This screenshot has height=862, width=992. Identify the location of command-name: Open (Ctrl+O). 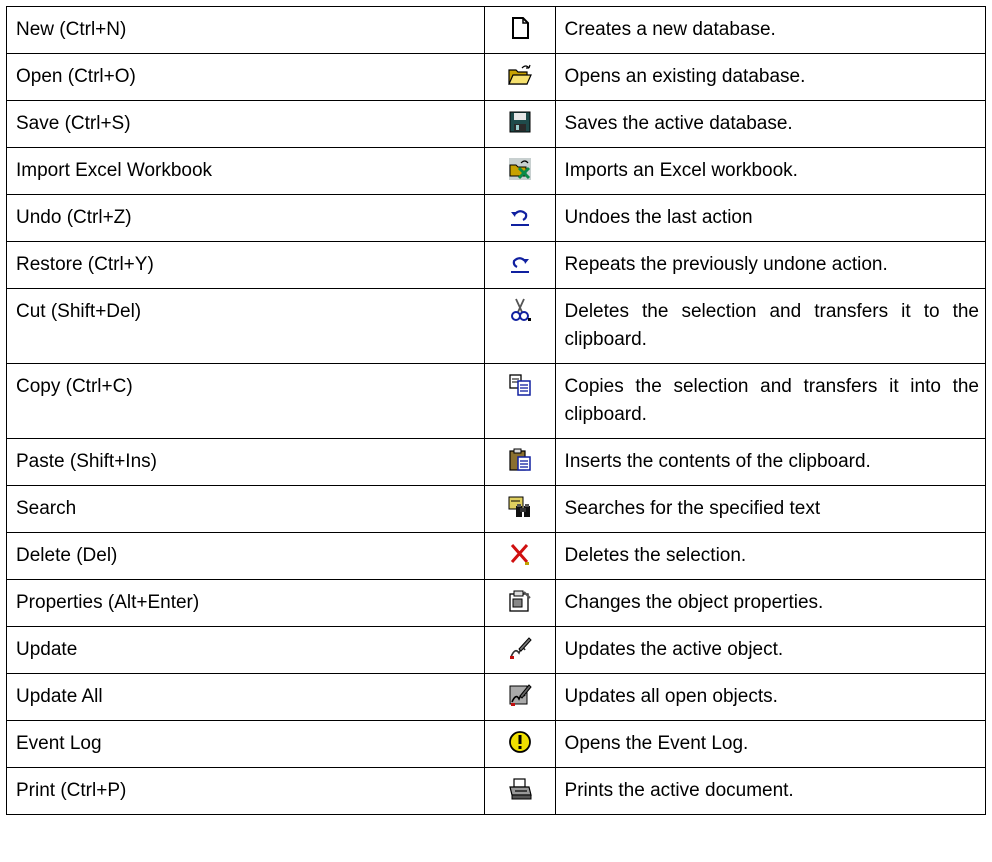
(245, 77).